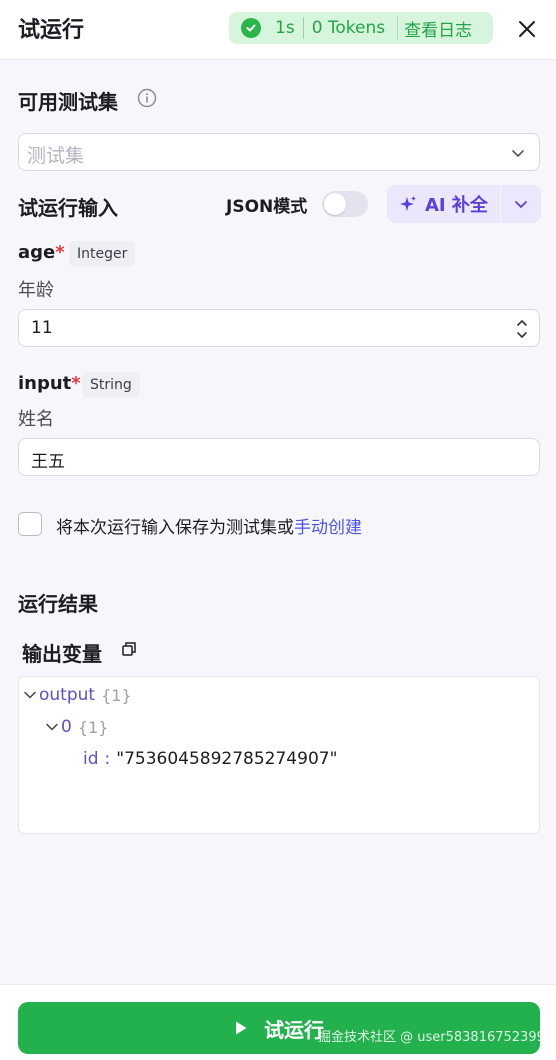 Image resolution: width=556 pixels, height=1060 pixels. What do you see at coordinates (328, 528) in the screenshot?
I see `manual-create-link: 手动创建` at bounding box center [328, 528].